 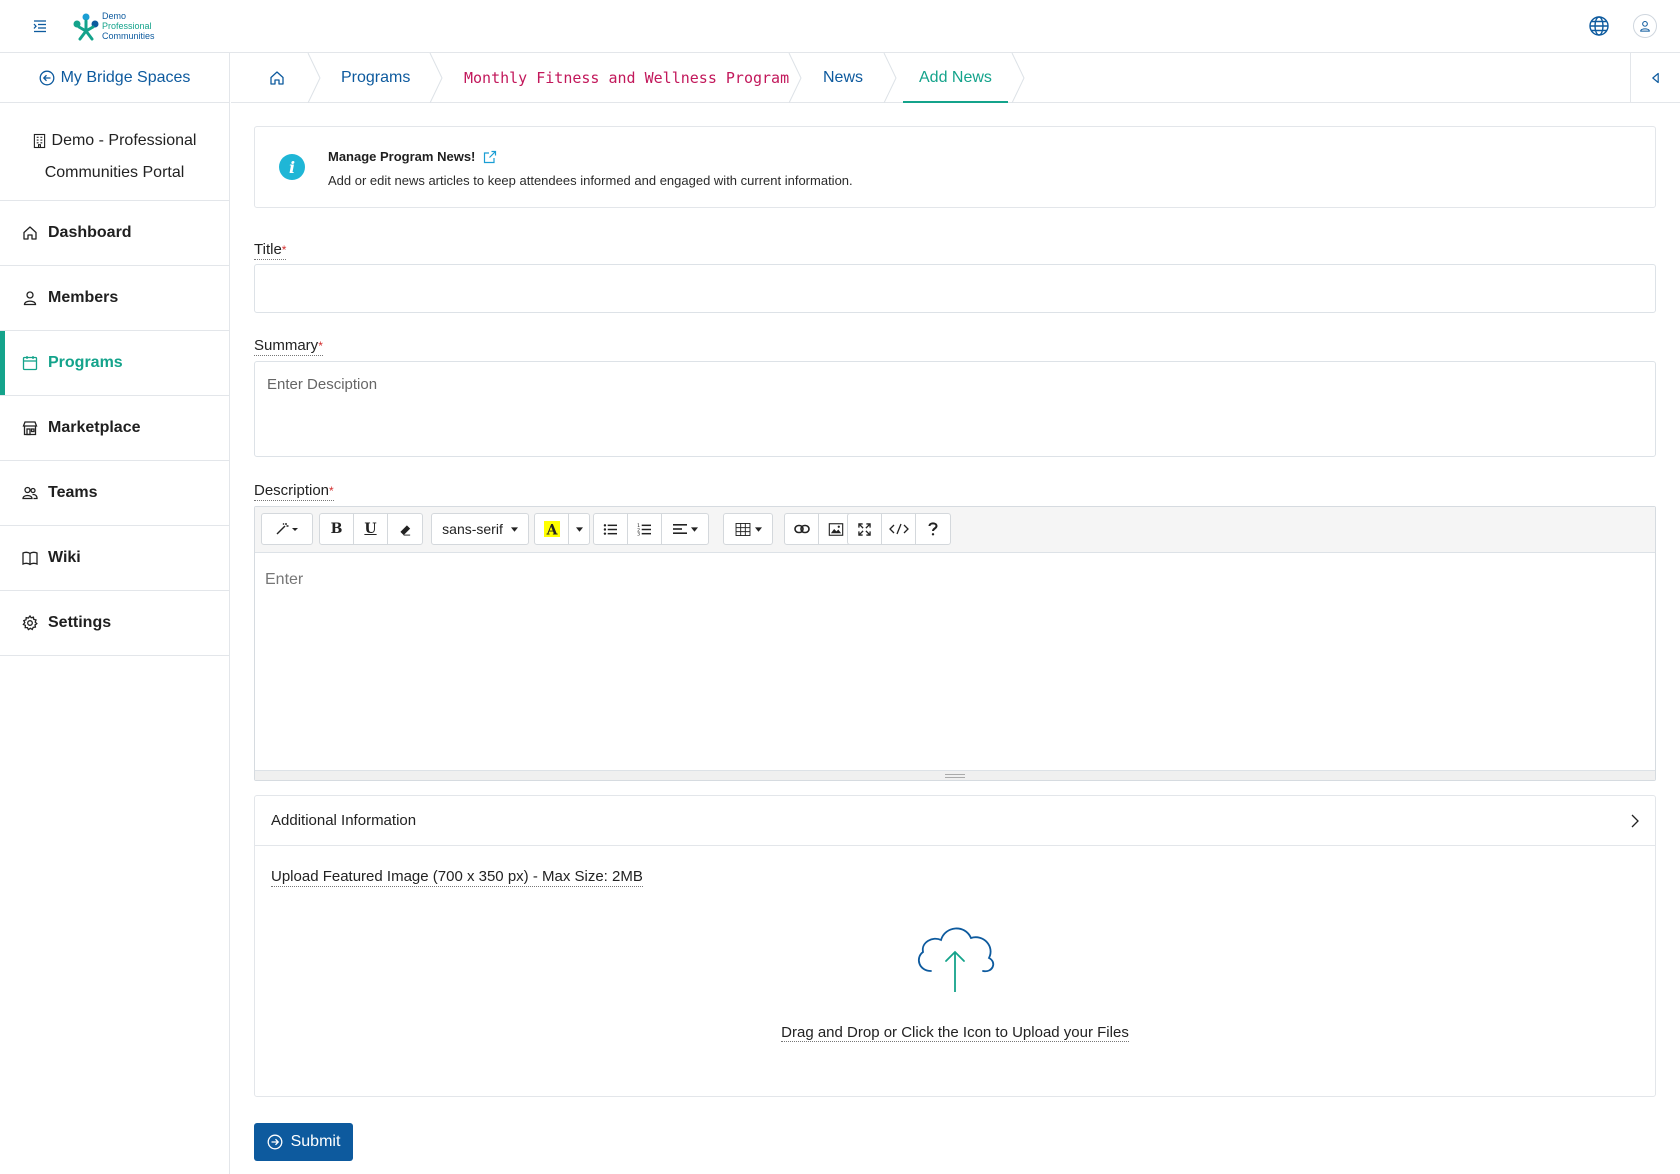 What do you see at coordinates (39, 141) in the screenshot?
I see `building-icon` at bounding box center [39, 141].